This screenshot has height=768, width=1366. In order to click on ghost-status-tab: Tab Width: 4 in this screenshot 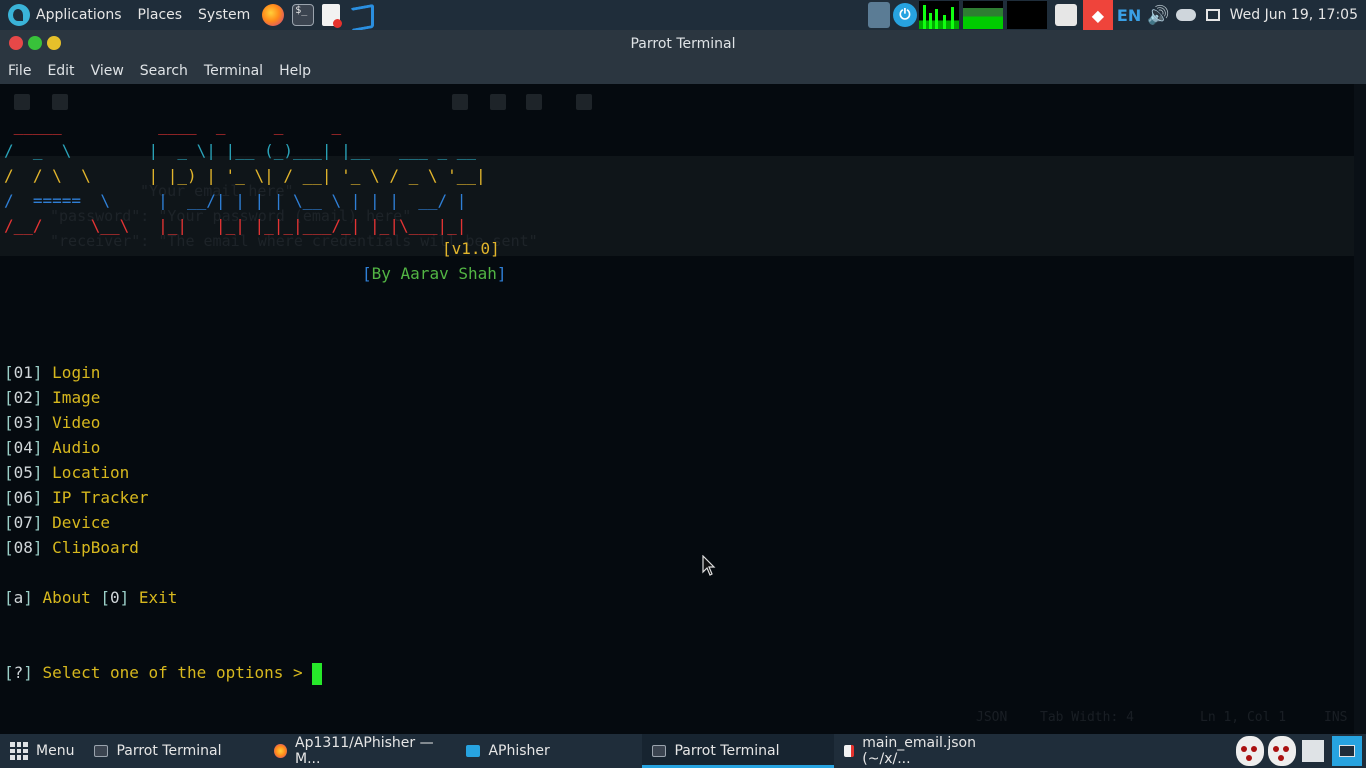, I will do `click(1087, 717)`.